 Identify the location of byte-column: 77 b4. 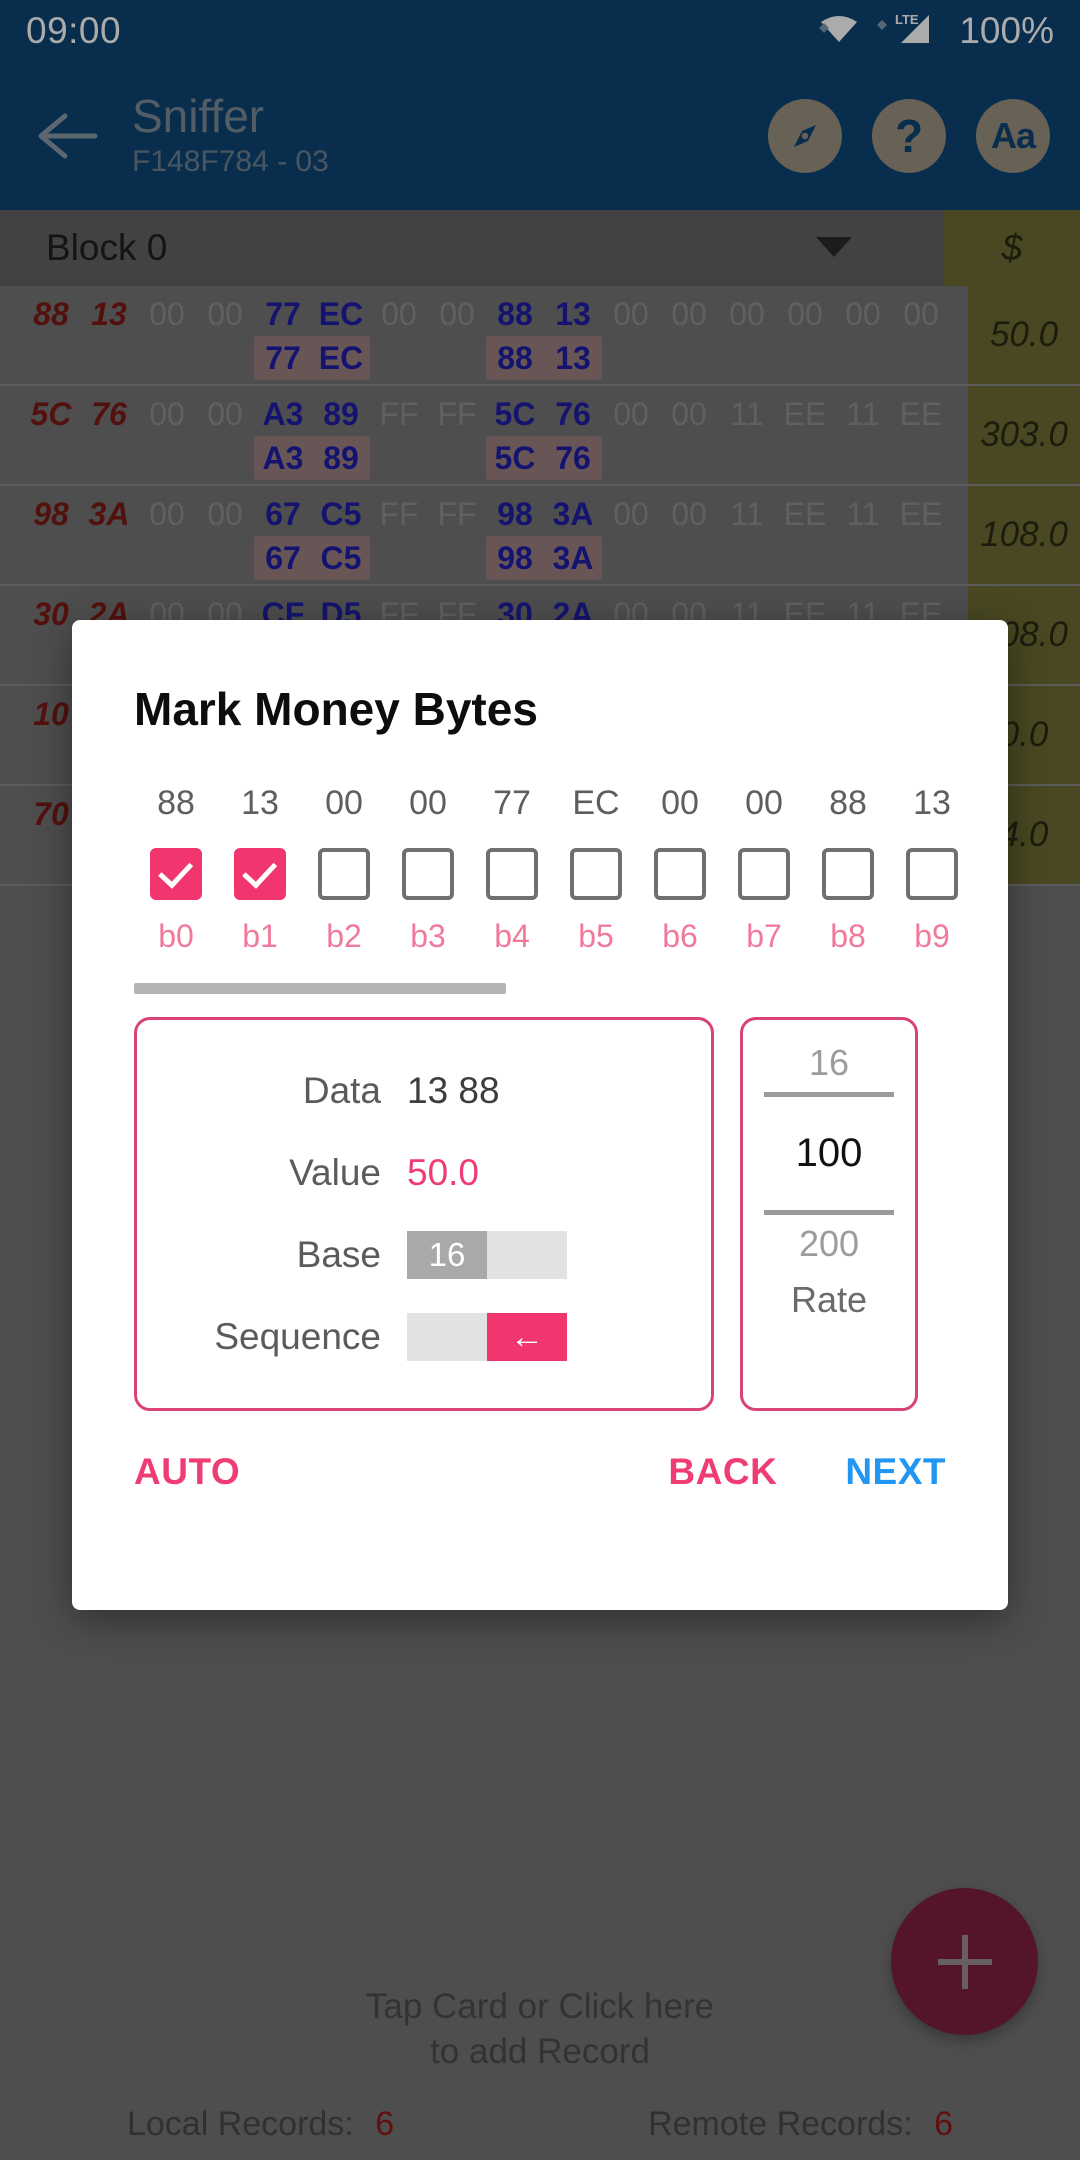
(512, 869).